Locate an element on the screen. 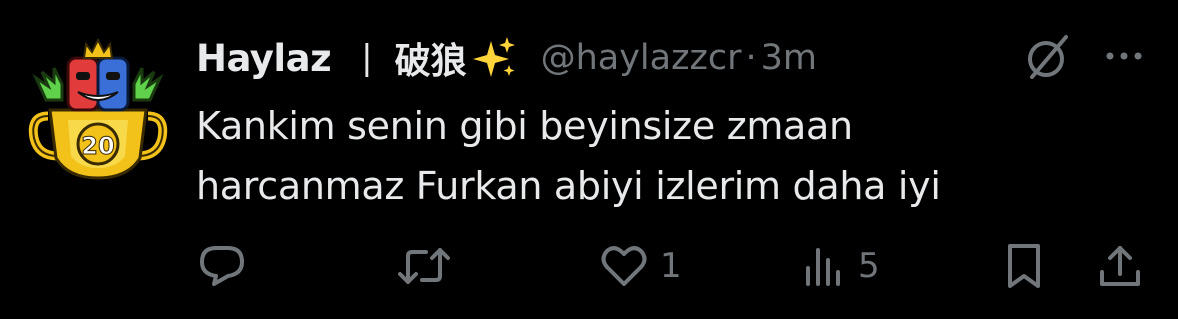  share-button is located at coordinates (1120, 266).